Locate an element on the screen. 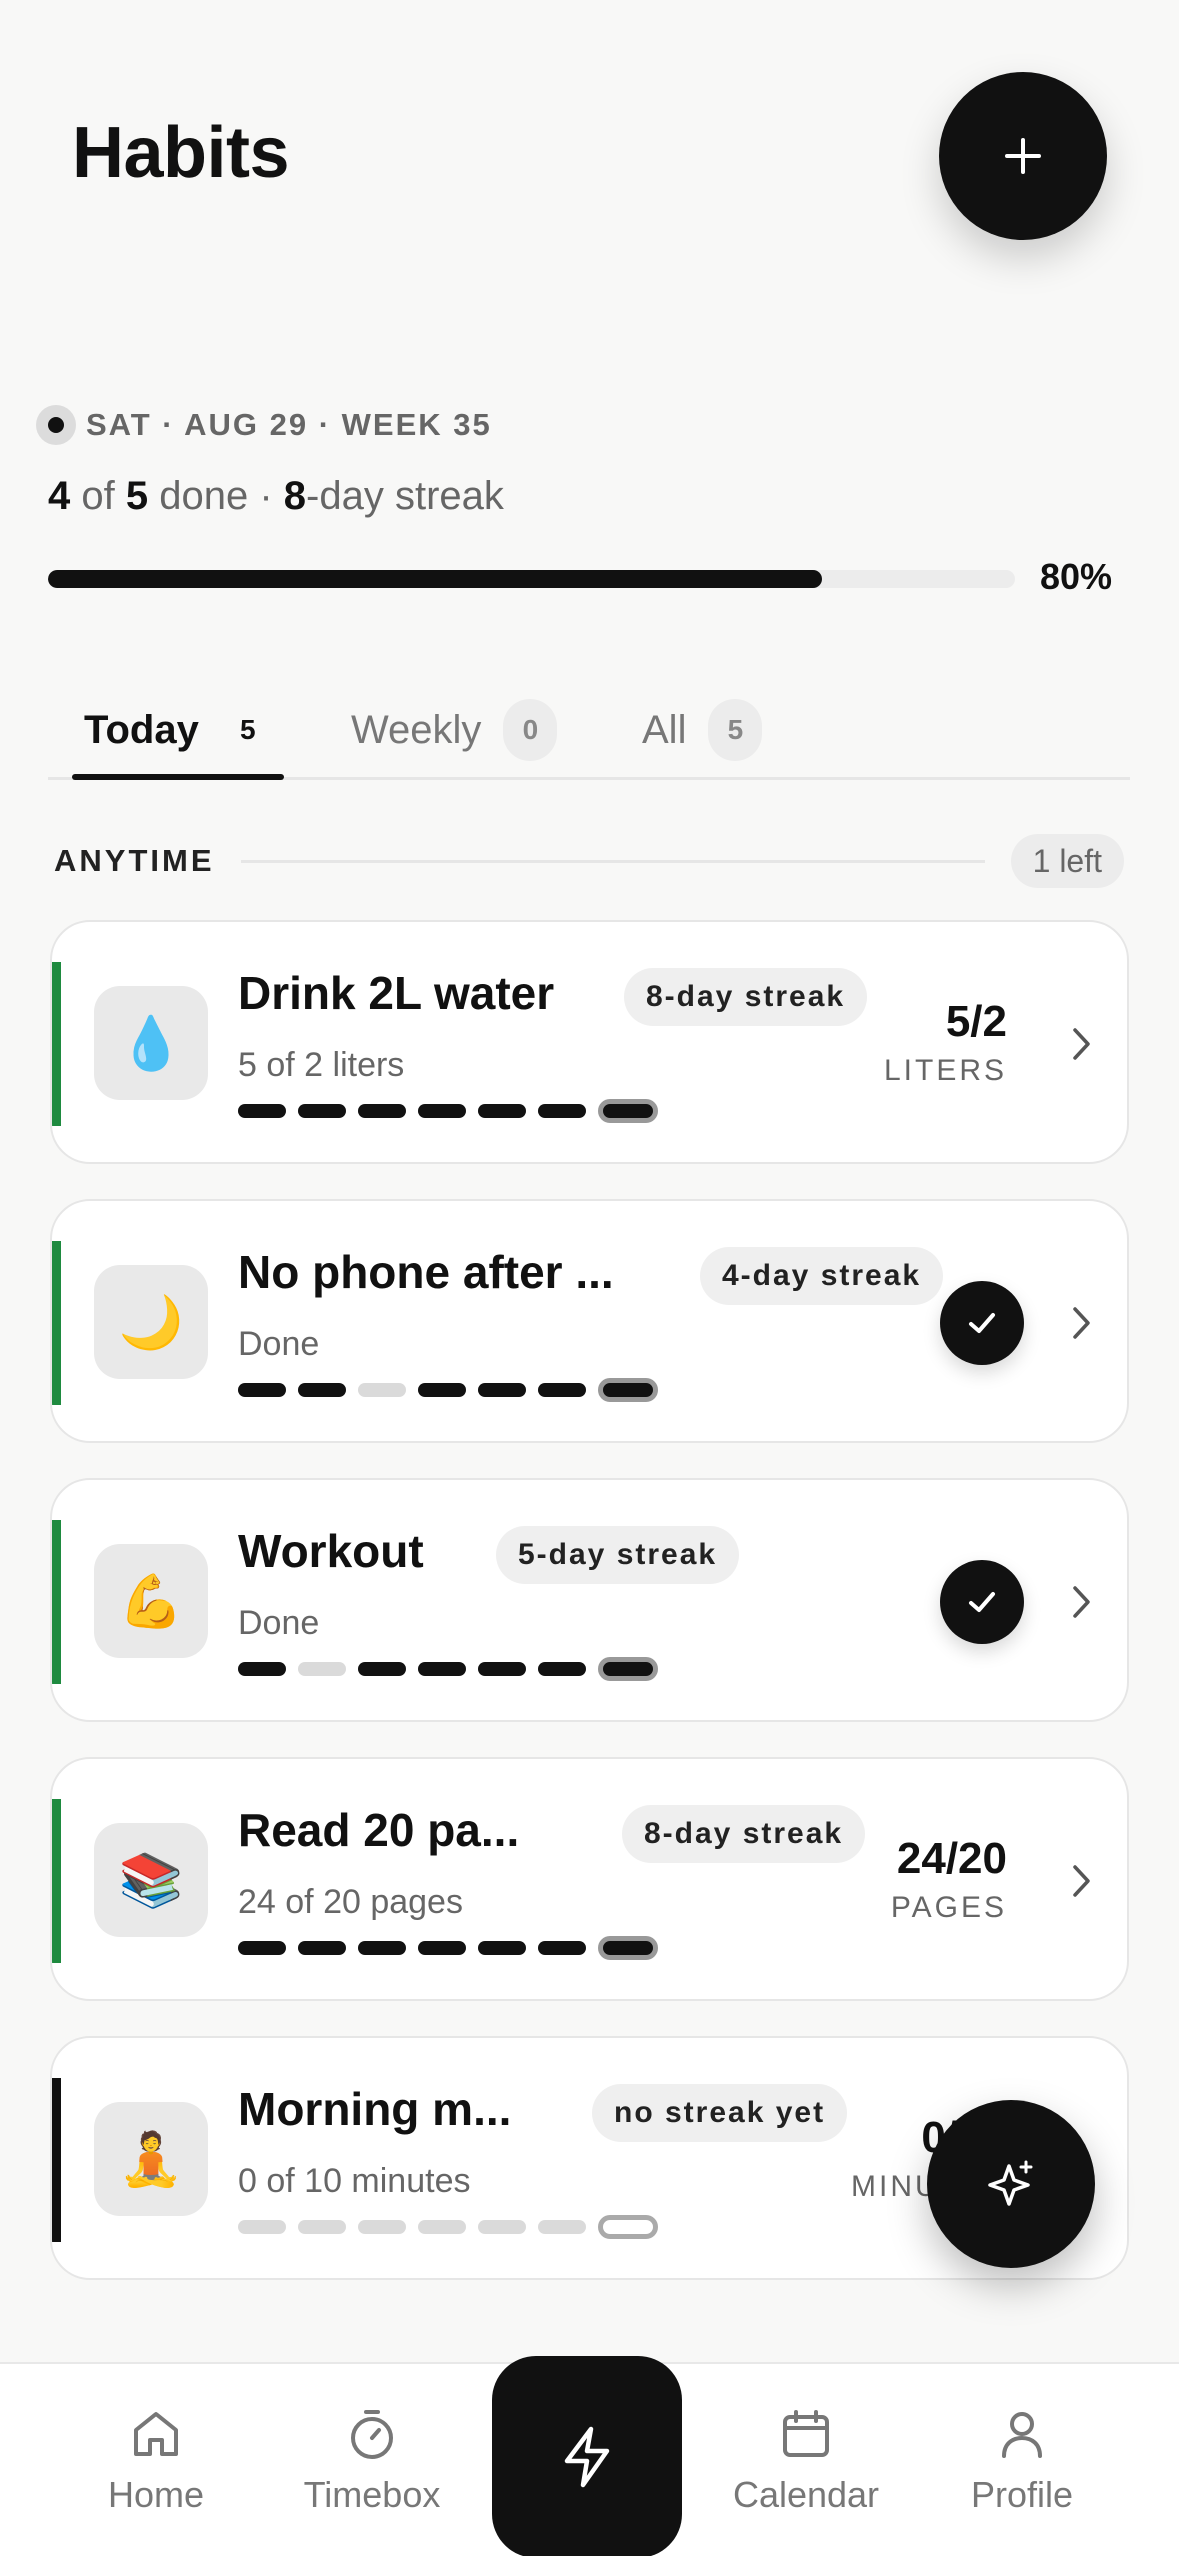 The height and width of the screenshot is (2556, 1179). habit-subtitle: Done is located at coordinates (279, 1344).